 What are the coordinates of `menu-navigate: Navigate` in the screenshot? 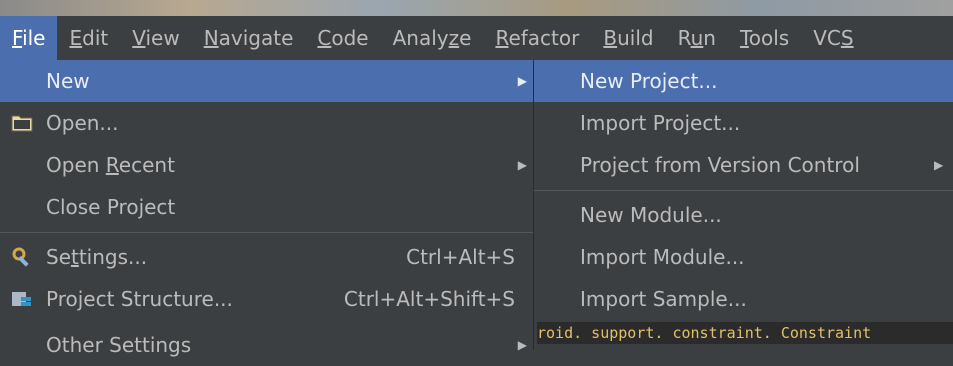 It's located at (249, 38).